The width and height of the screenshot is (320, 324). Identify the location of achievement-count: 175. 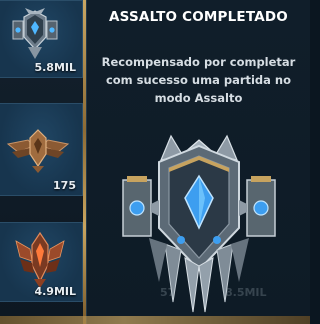
(64, 185).